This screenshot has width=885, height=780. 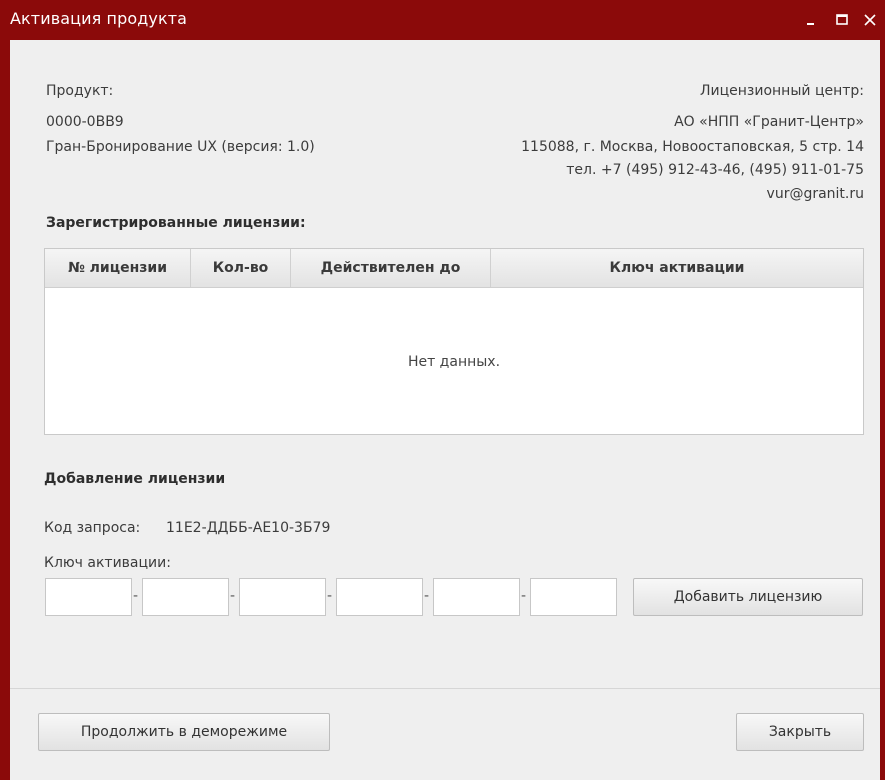 What do you see at coordinates (870, 20) in the screenshot?
I see `close-icon` at bounding box center [870, 20].